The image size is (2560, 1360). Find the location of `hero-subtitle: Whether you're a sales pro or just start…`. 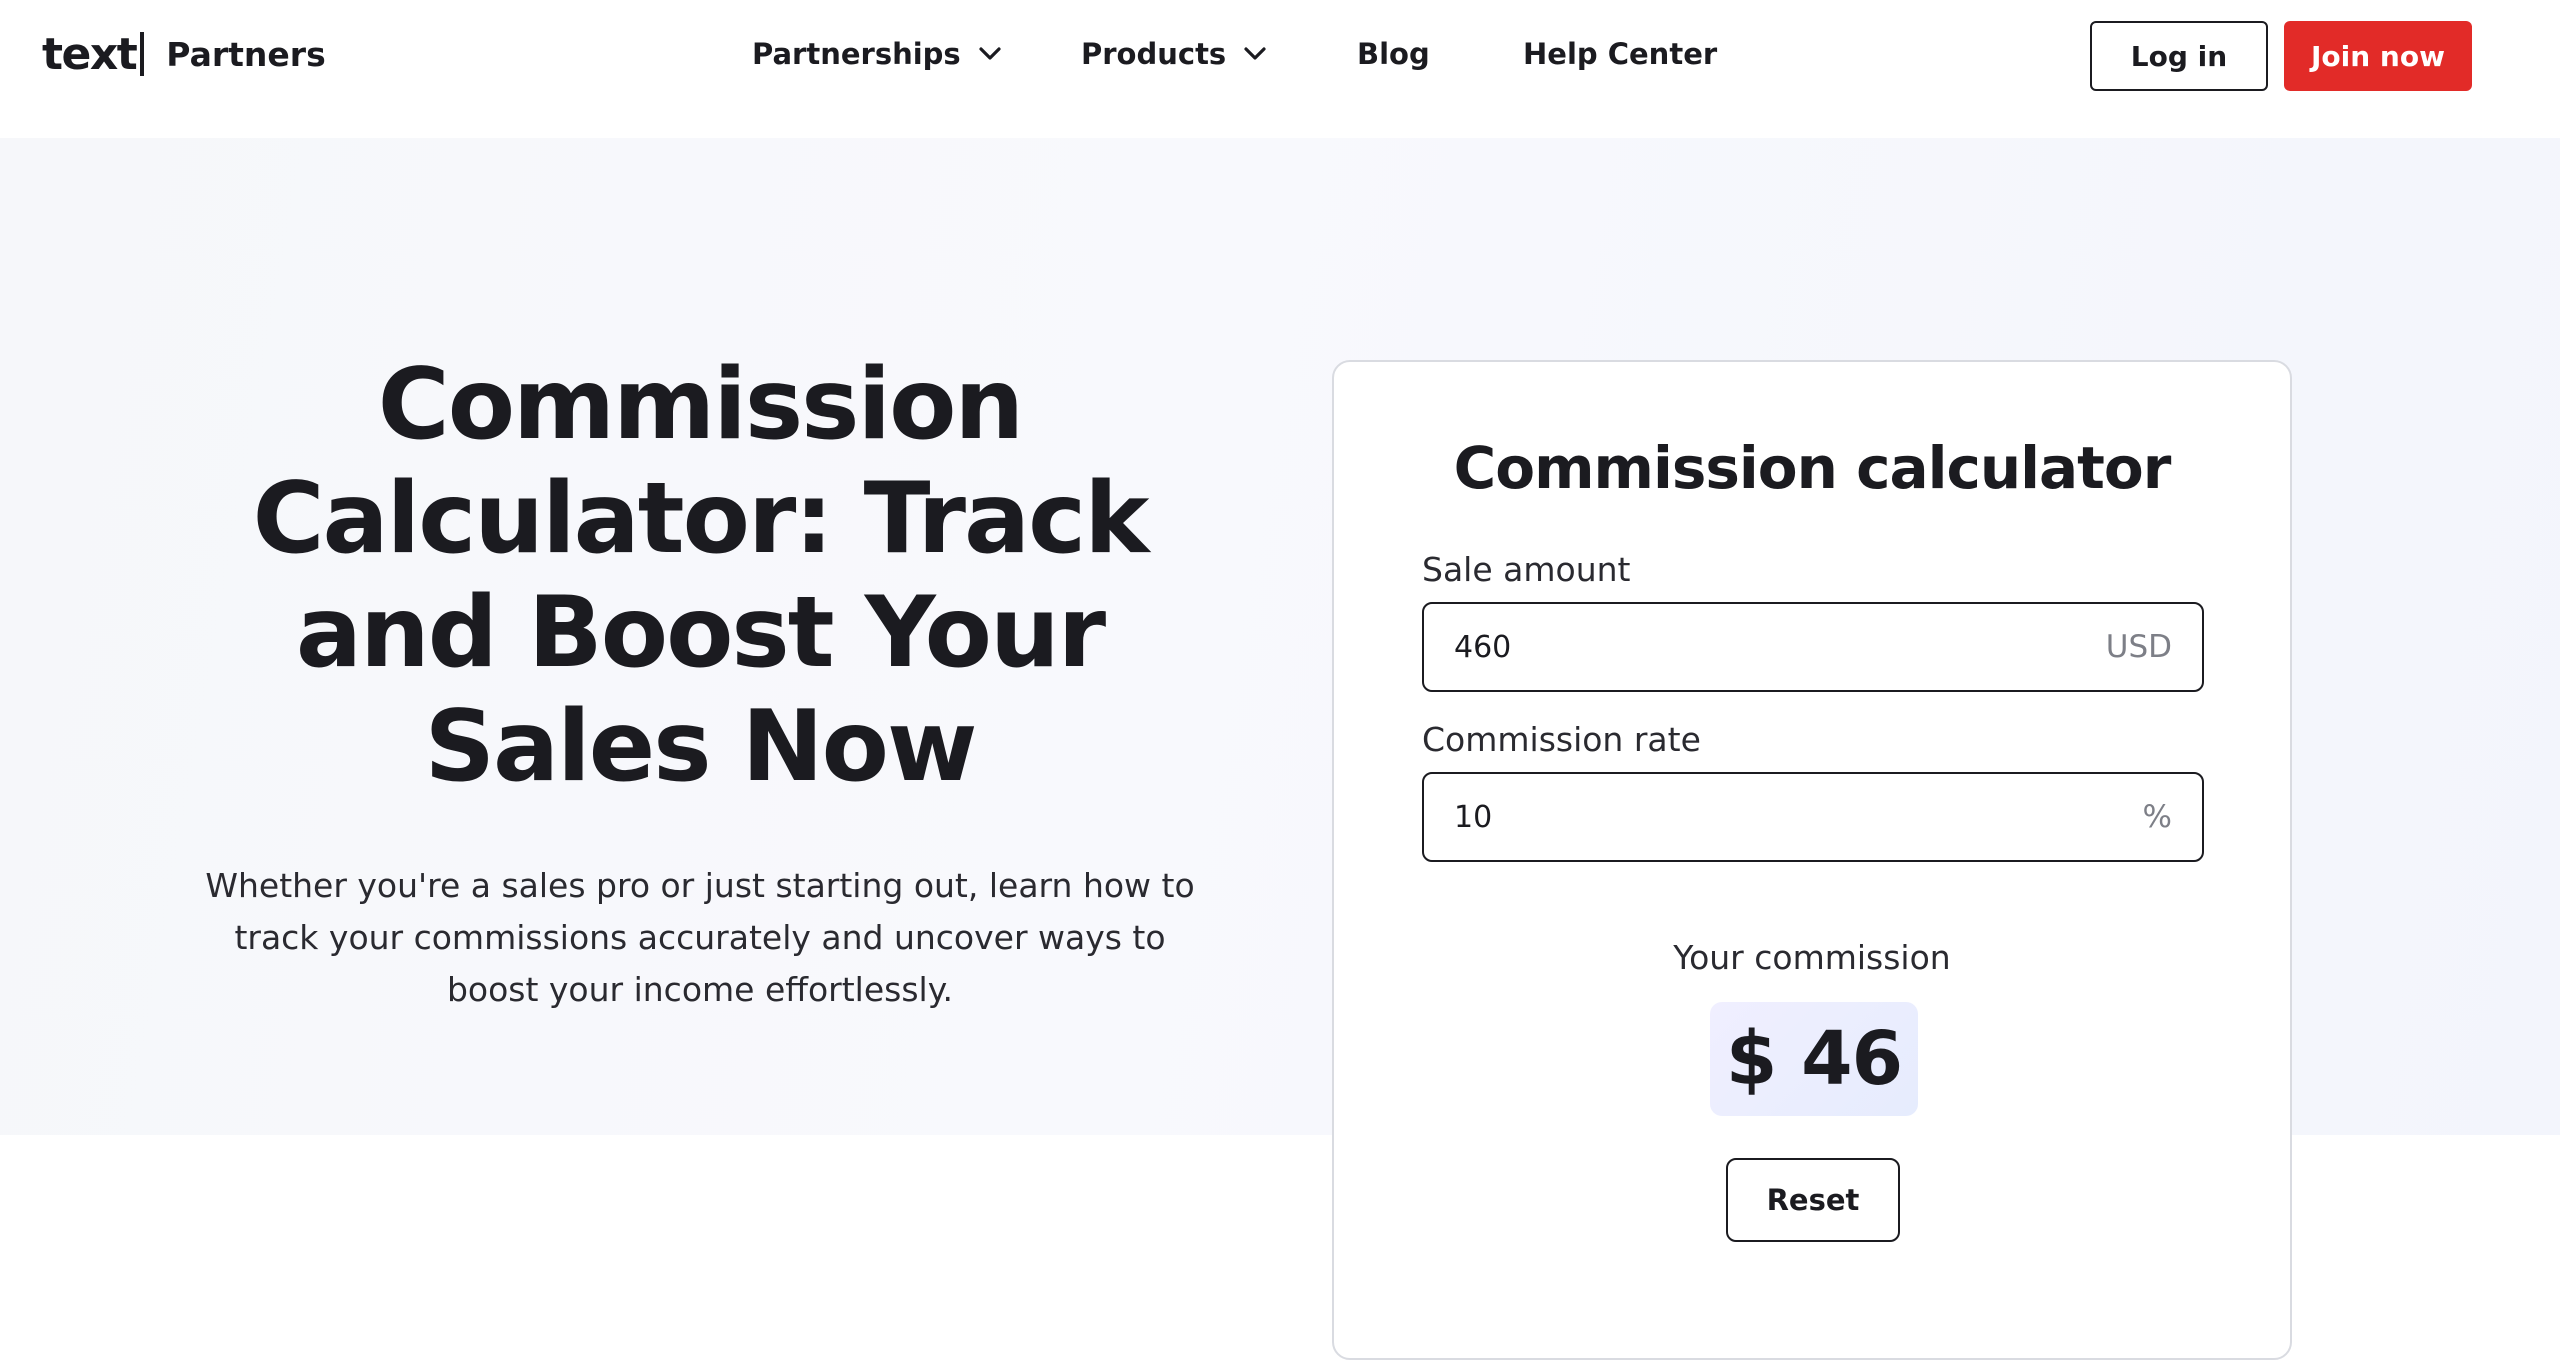

hero-subtitle: Whether you're a sales pro or just start… is located at coordinates (700, 937).